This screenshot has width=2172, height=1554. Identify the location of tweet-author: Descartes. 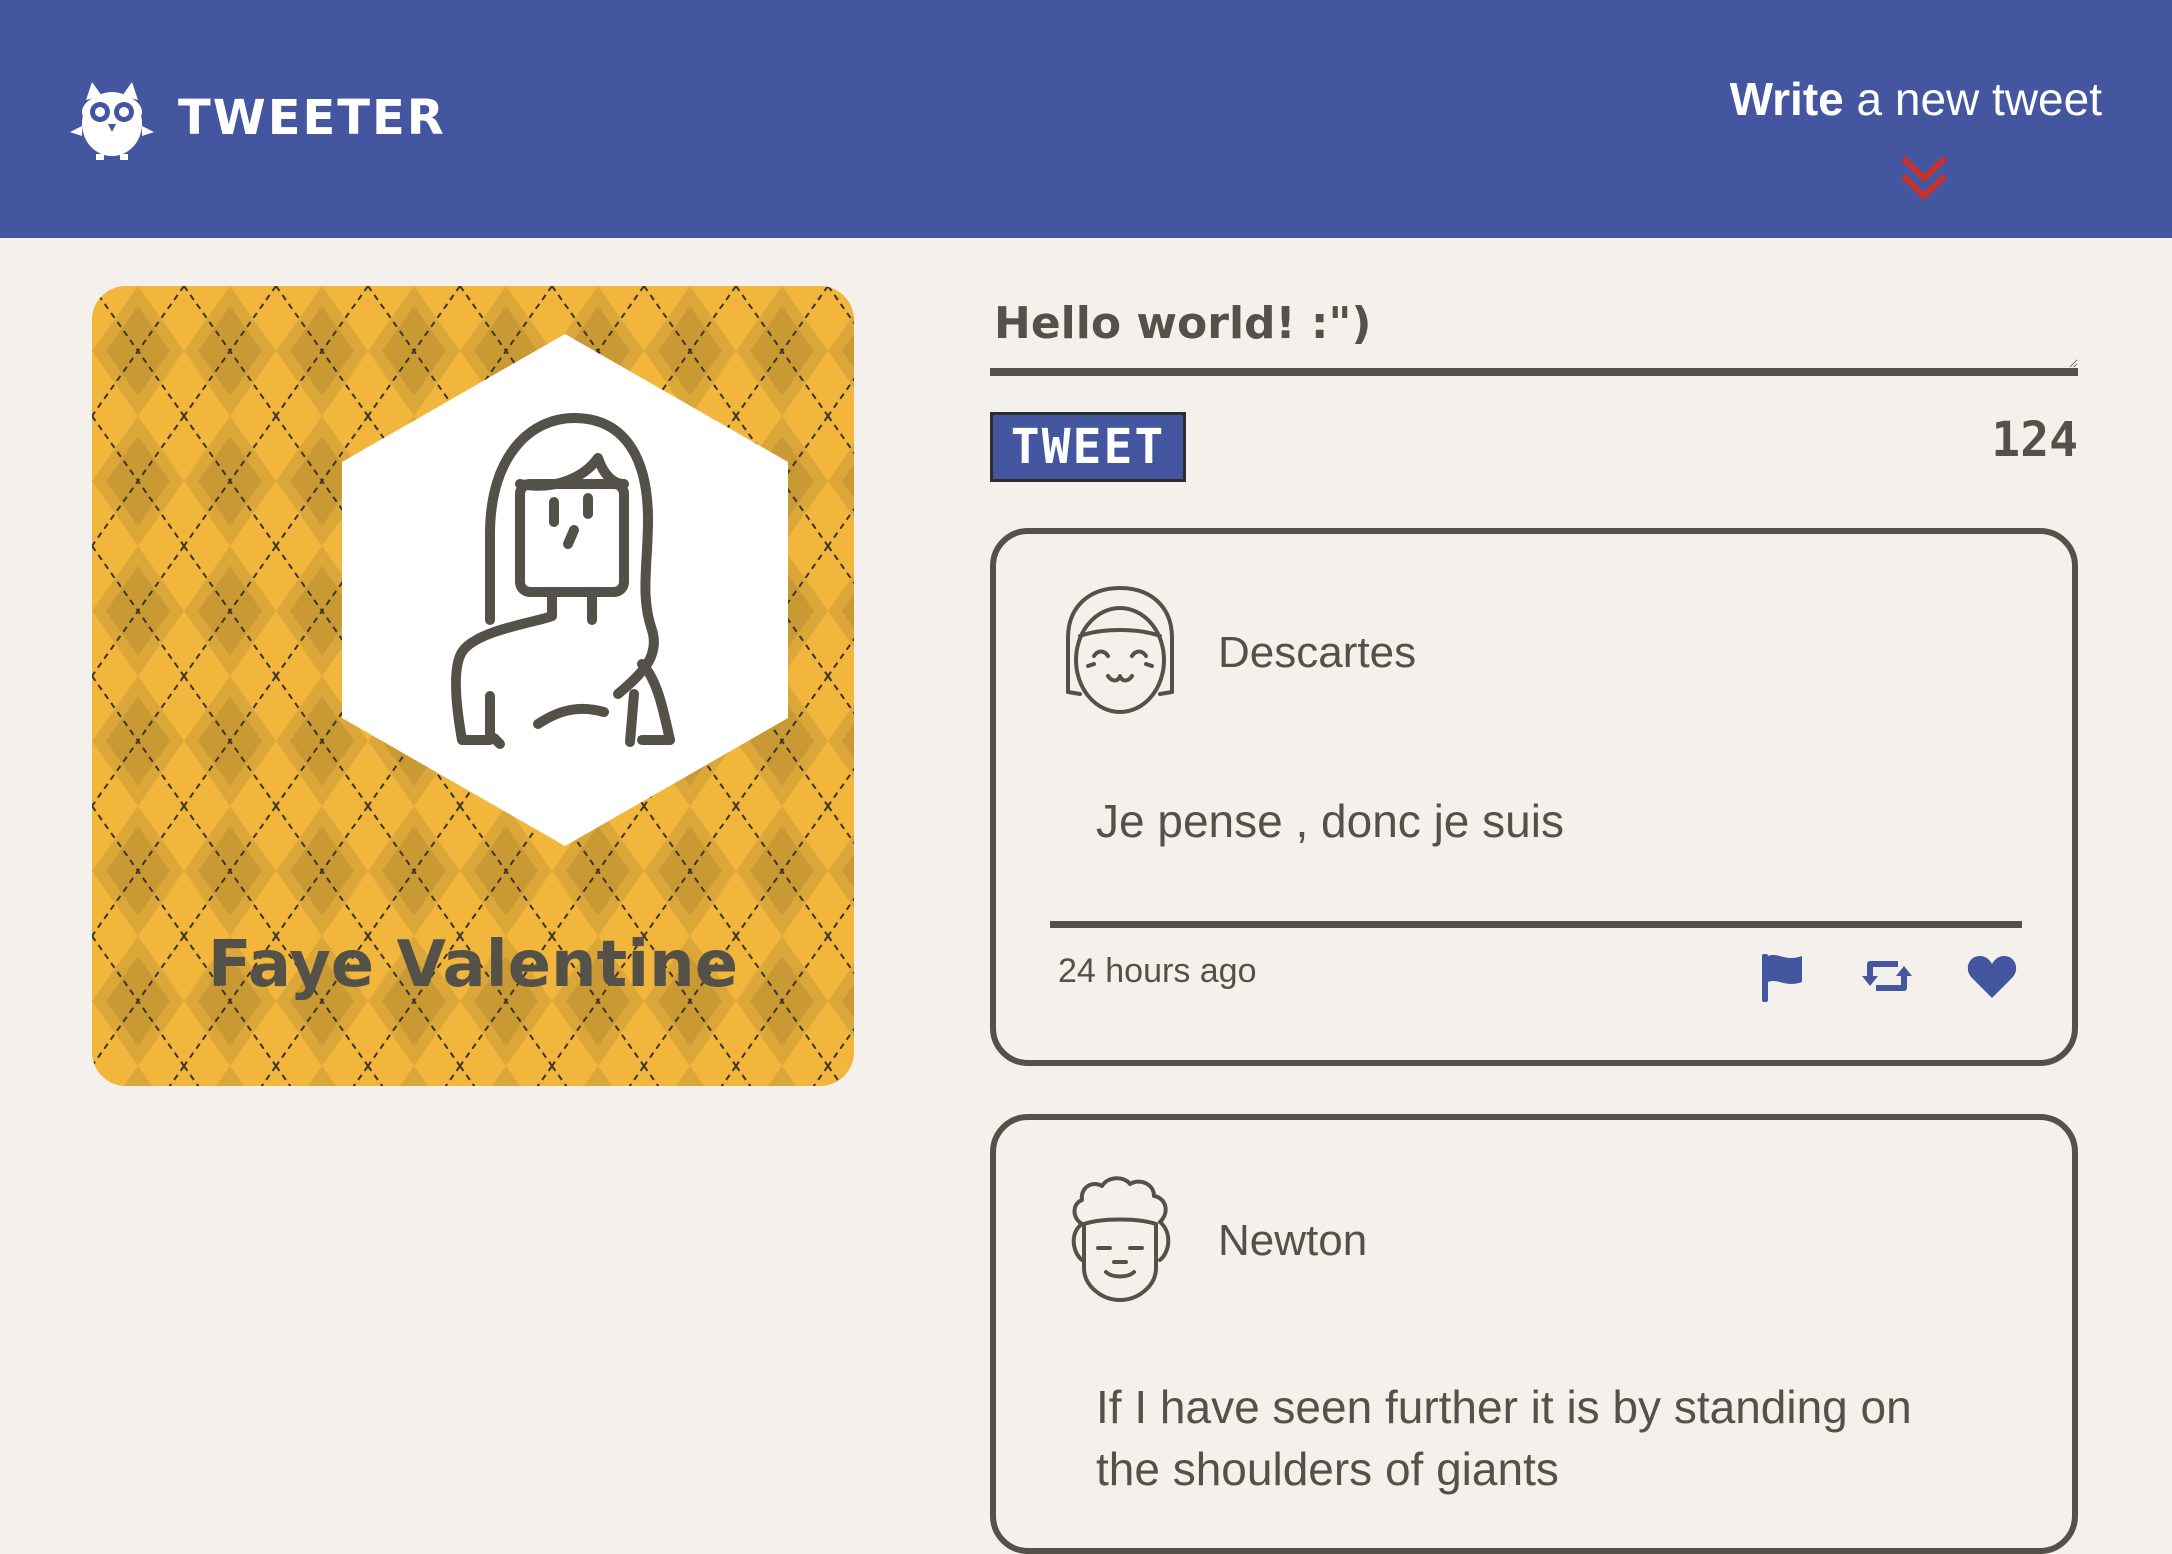
(1317, 653).